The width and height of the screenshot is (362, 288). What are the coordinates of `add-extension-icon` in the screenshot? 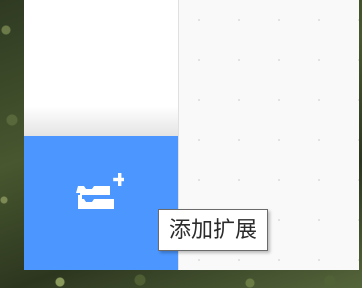 It's located at (100, 191).